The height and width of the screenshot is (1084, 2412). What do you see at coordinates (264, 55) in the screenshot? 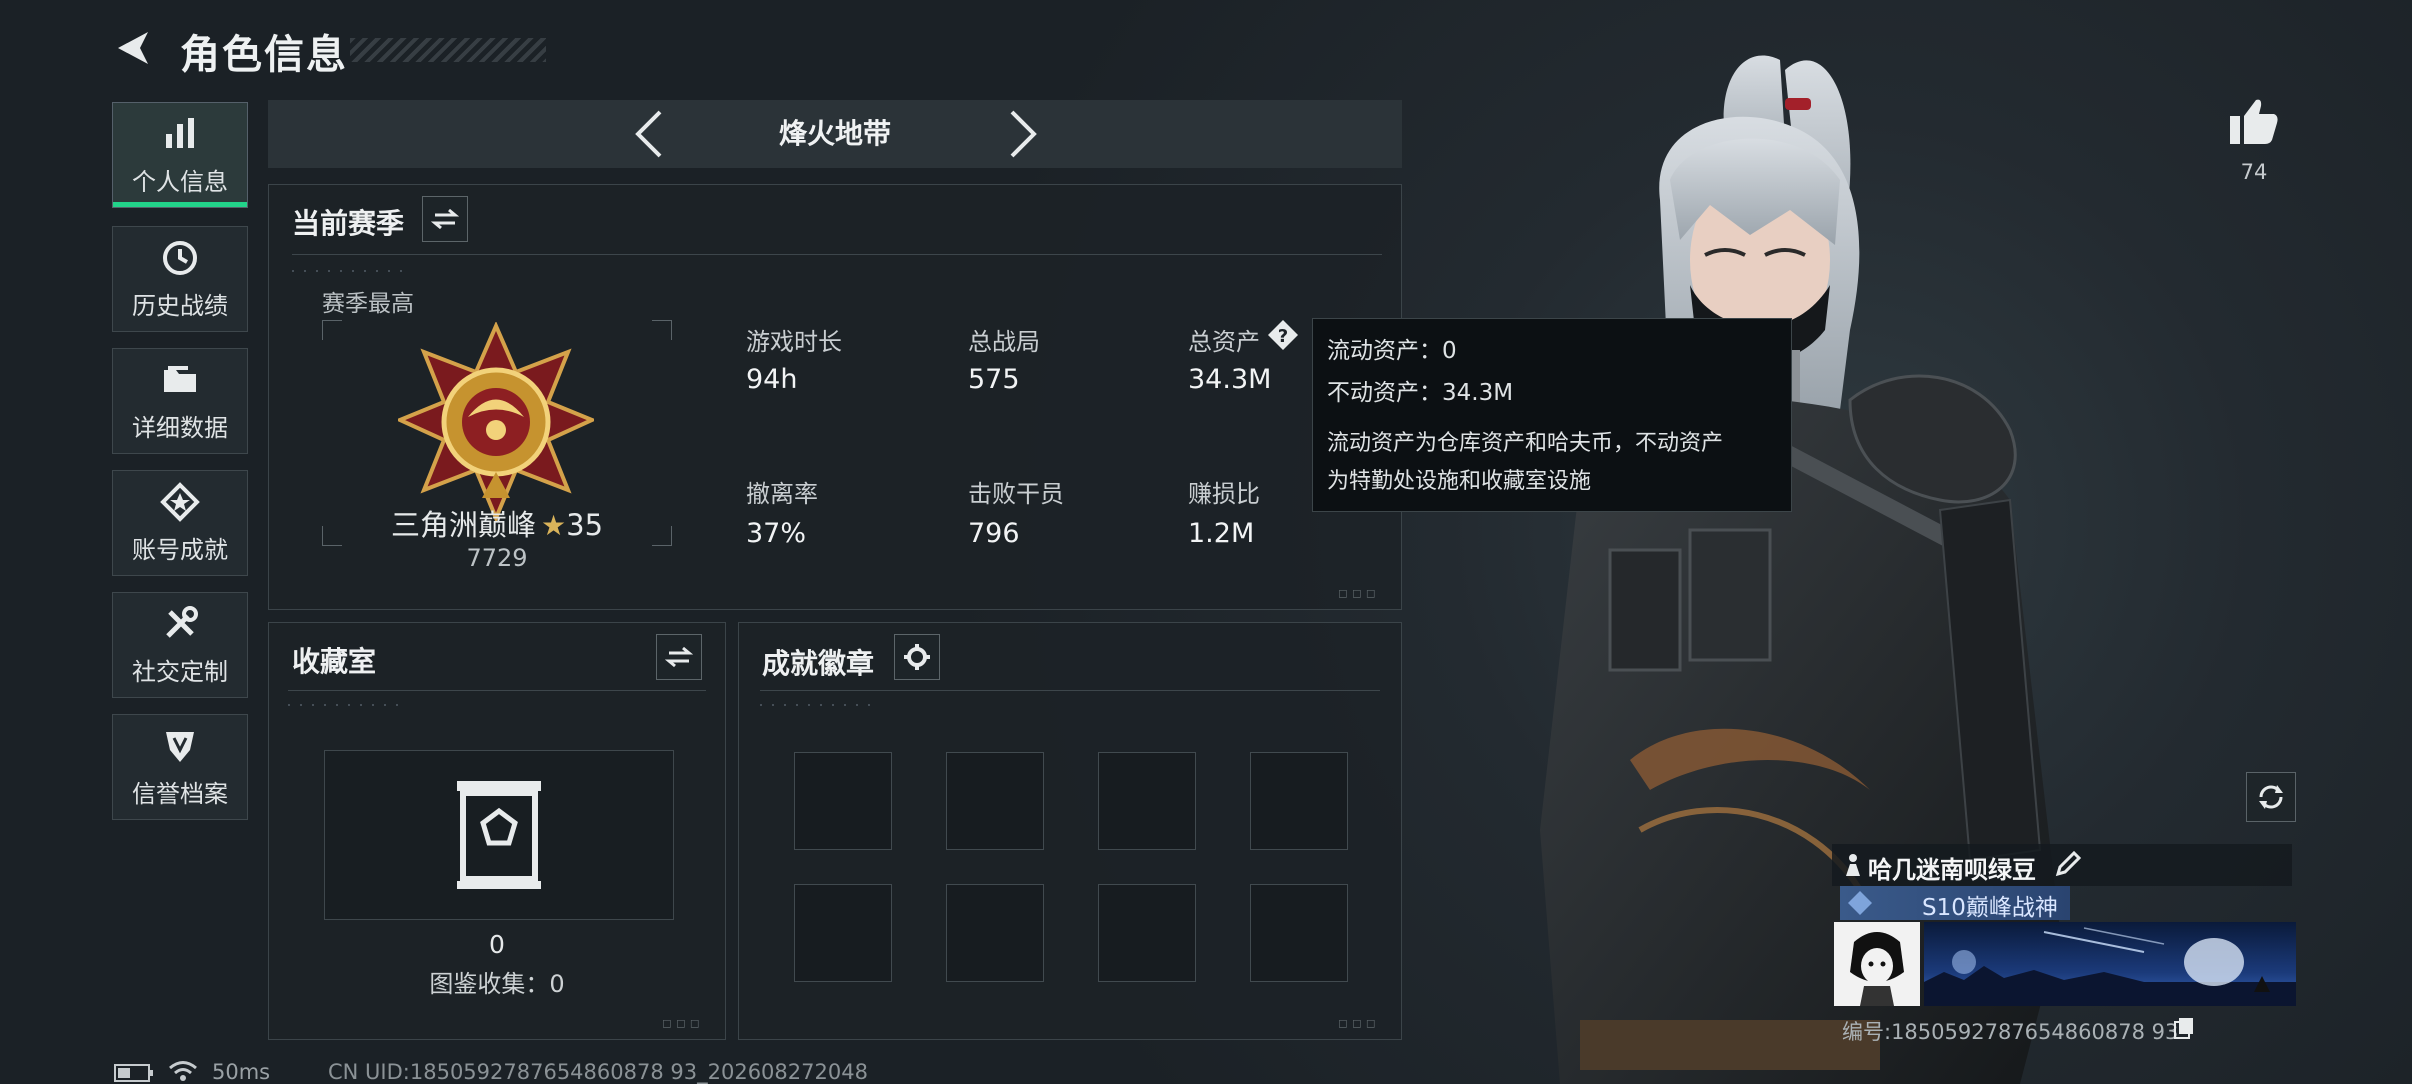
I see `page-title: 角色信息` at bounding box center [264, 55].